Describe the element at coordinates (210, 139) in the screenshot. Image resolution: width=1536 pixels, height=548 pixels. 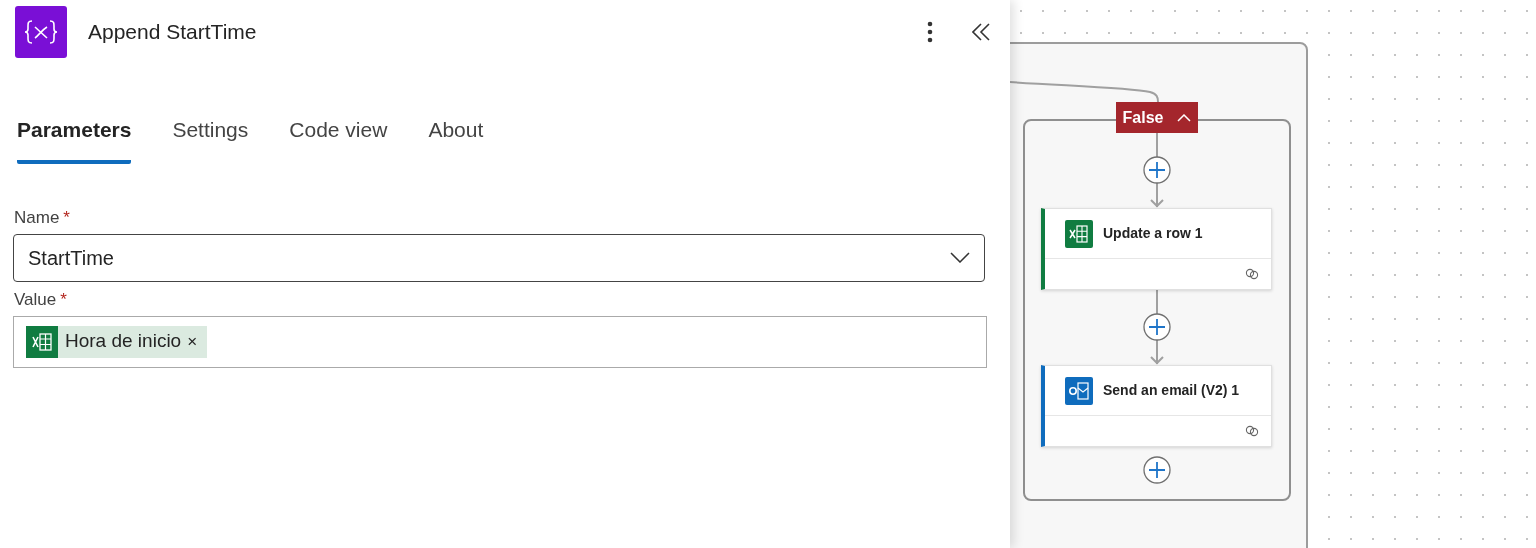
I see `tab: Settings` at that location.